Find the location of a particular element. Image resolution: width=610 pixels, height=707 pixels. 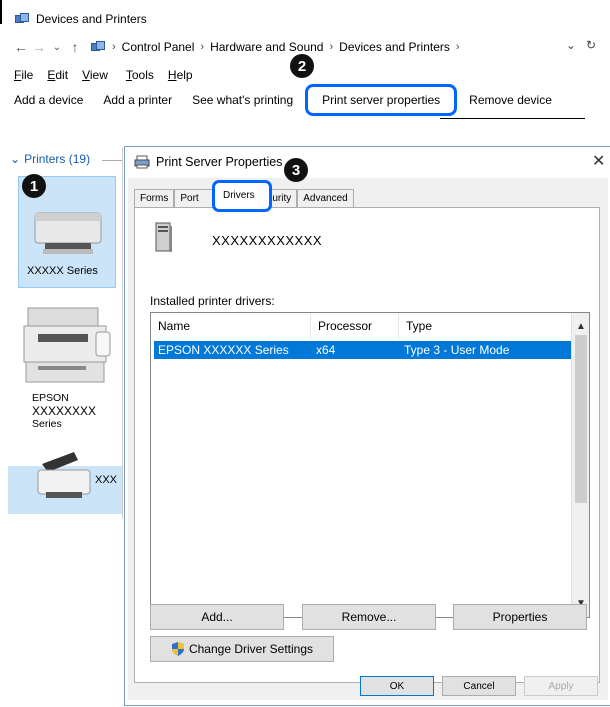

address-dropdown-icon: ⌄ is located at coordinates (571, 45).